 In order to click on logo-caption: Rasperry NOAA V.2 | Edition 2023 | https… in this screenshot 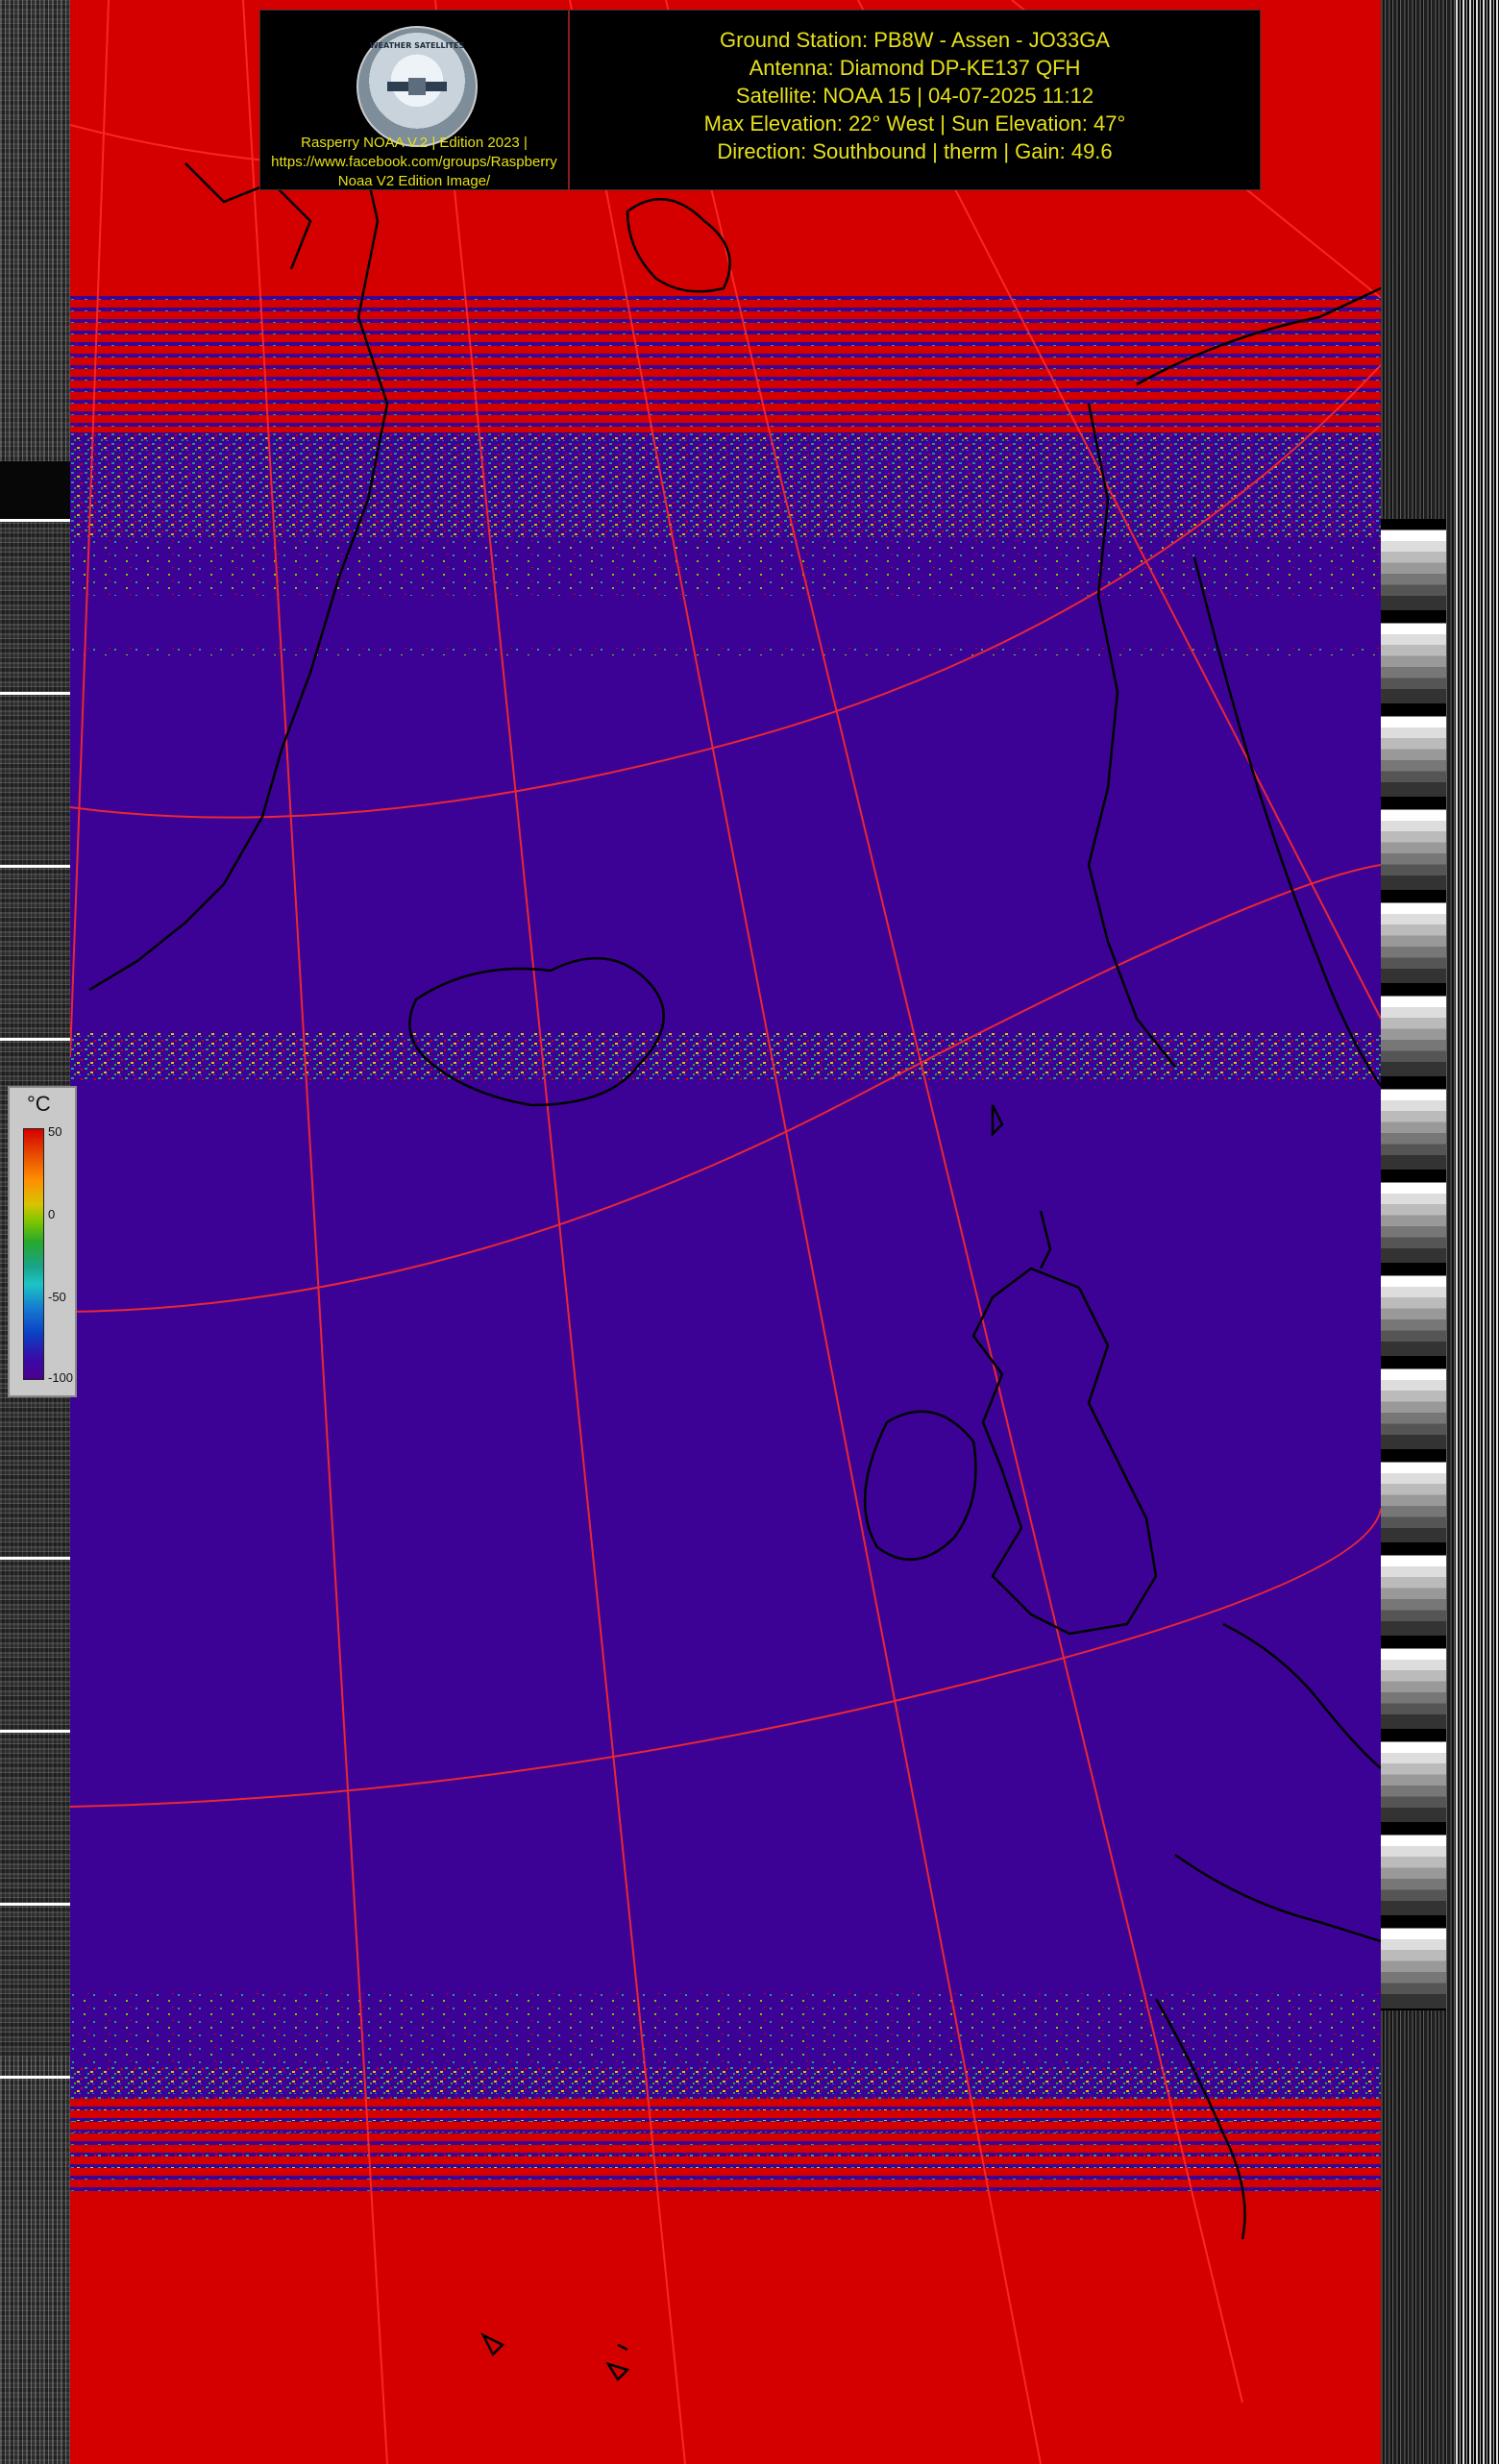, I will do `click(414, 162)`.